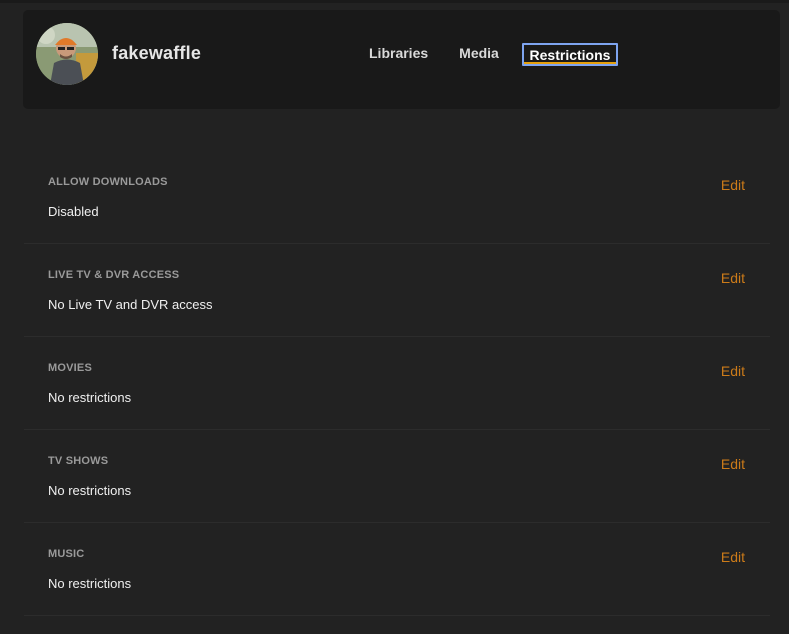 This screenshot has height=634, width=789. I want to click on restriction-row-movies: MOVIES No restrictions Edit, so click(397, 383).